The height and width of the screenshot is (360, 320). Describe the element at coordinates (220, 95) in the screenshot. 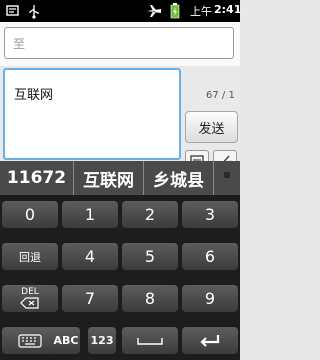

I see `char-count: 67 / 1` at that location.